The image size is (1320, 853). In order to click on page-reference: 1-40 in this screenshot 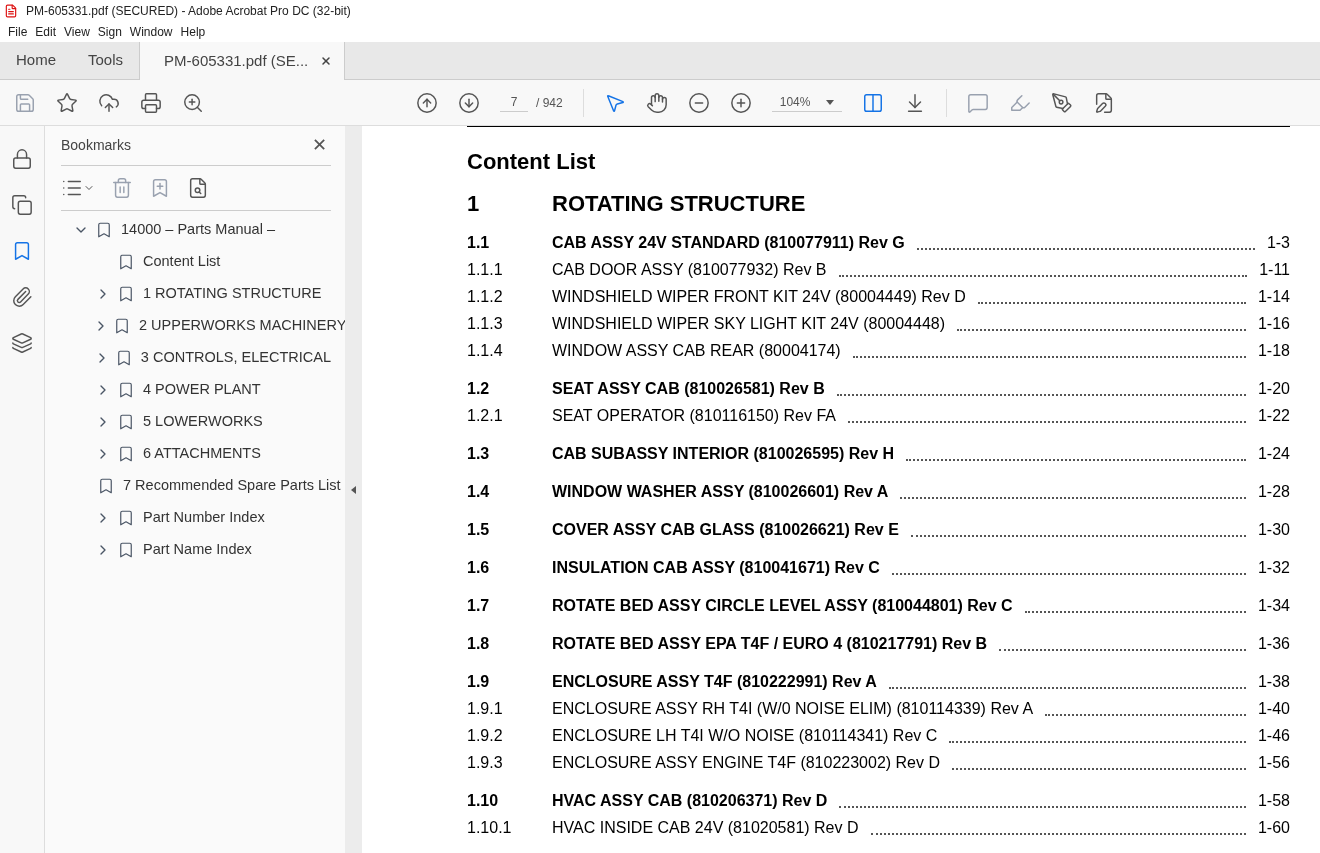, I will do `click(1273, 709)`.